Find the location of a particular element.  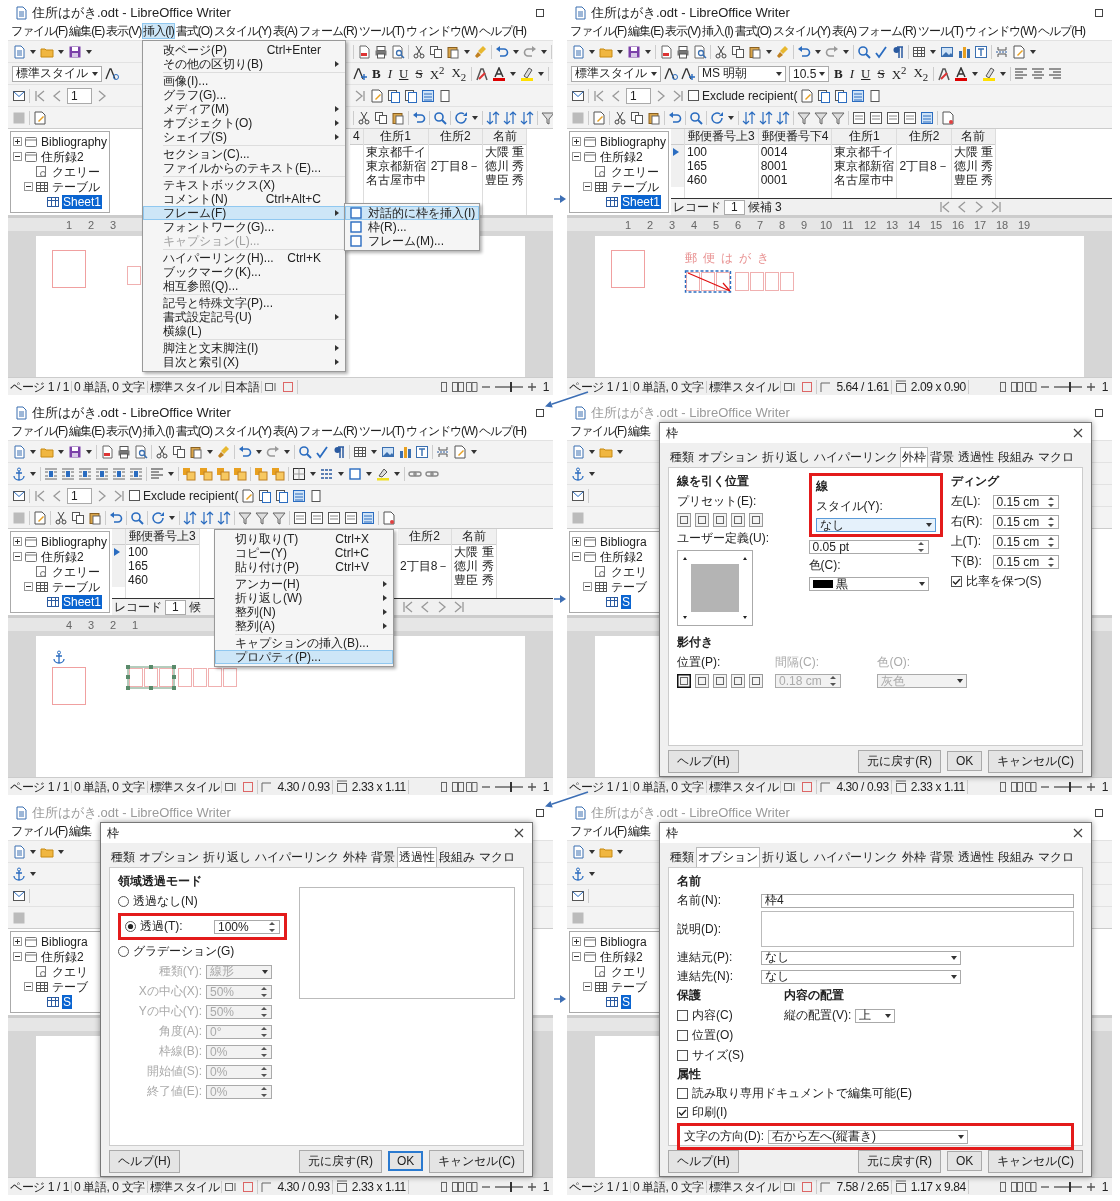

paragraph-style-dropdown: 標準スタイル is located at coordinates (616, 73).